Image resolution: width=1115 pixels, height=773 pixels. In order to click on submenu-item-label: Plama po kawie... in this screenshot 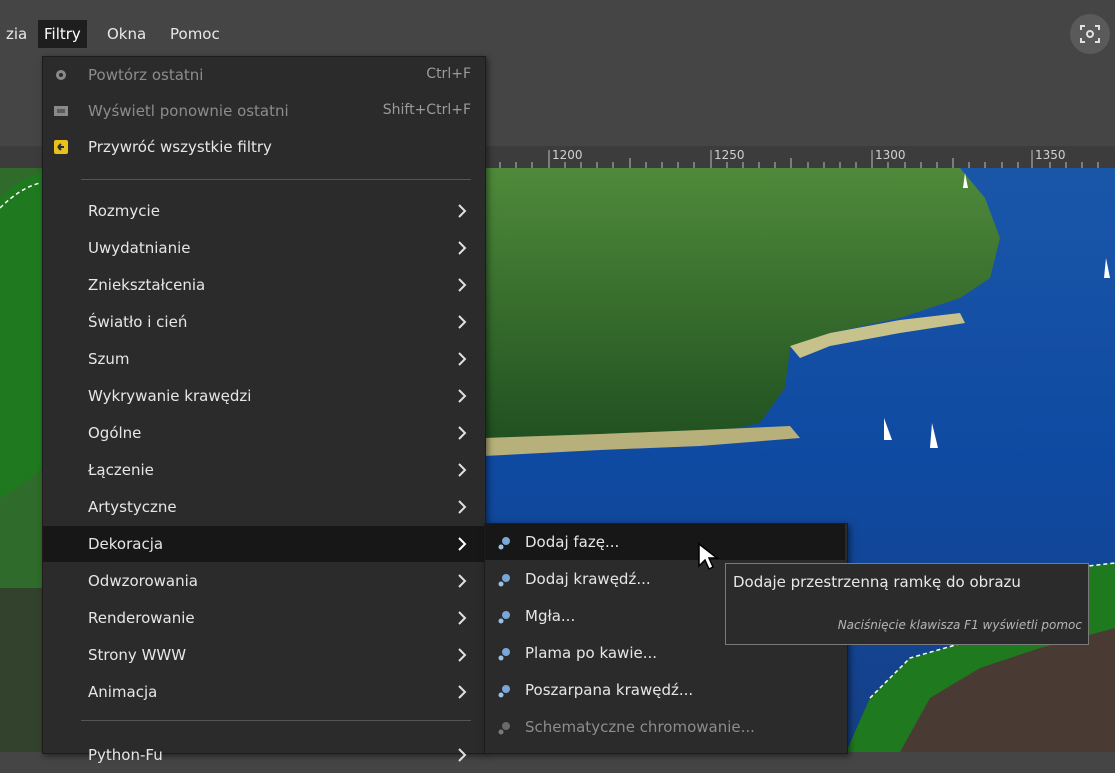, I will do `click(591, 653)`.